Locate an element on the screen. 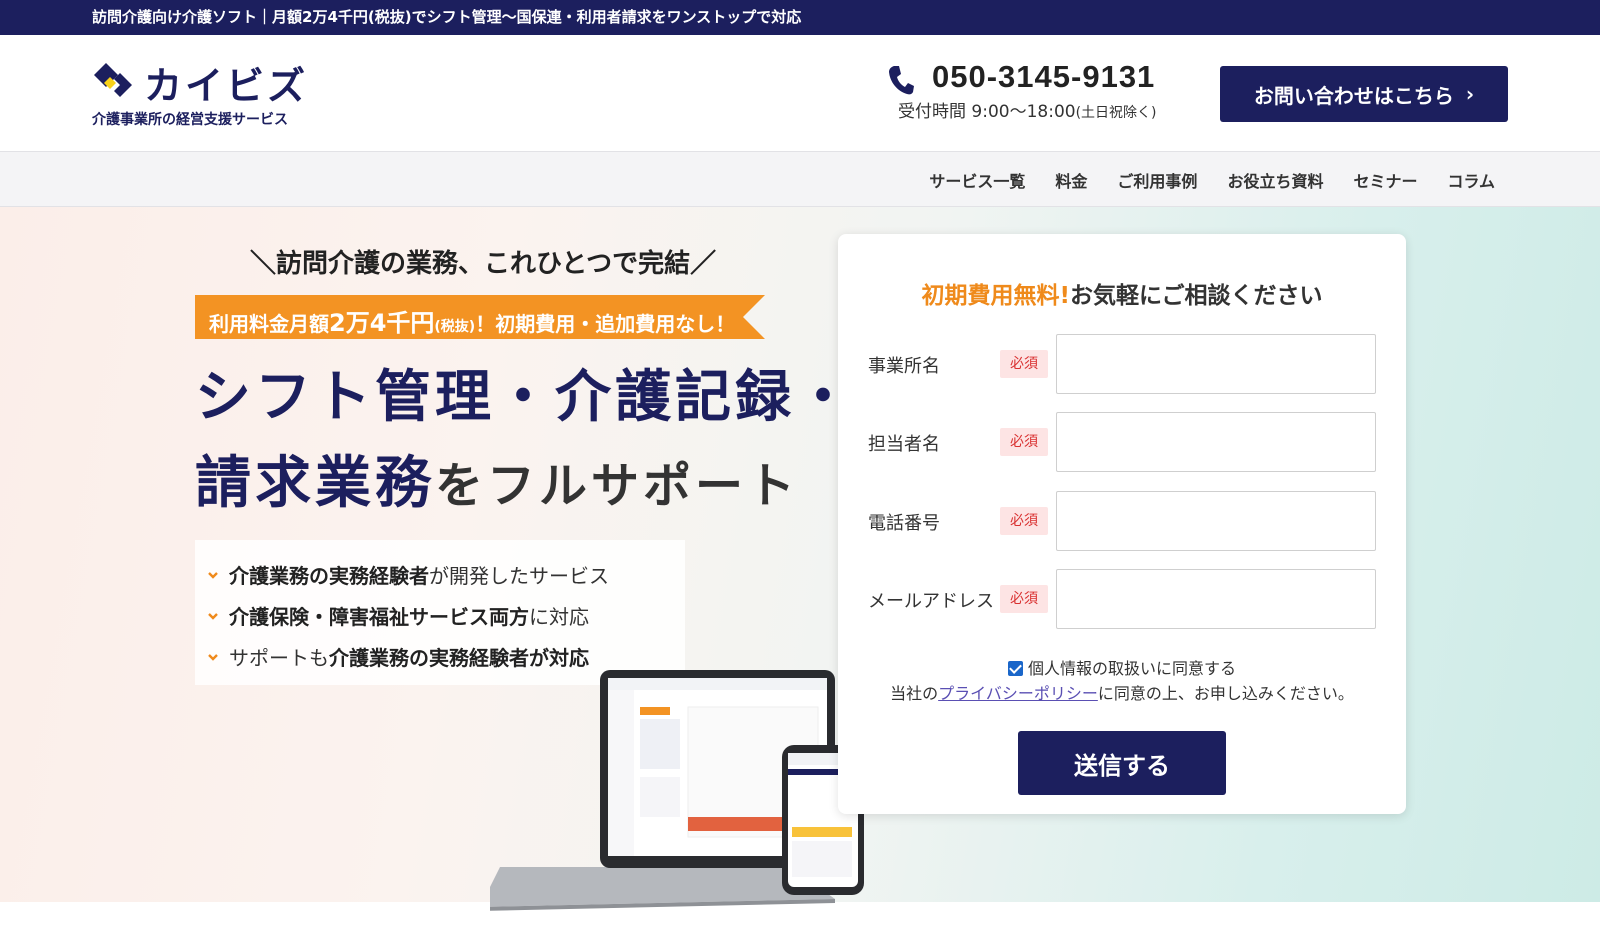  nav-item-resources: お役立ち資料 is located at coordinates (1275, 180).